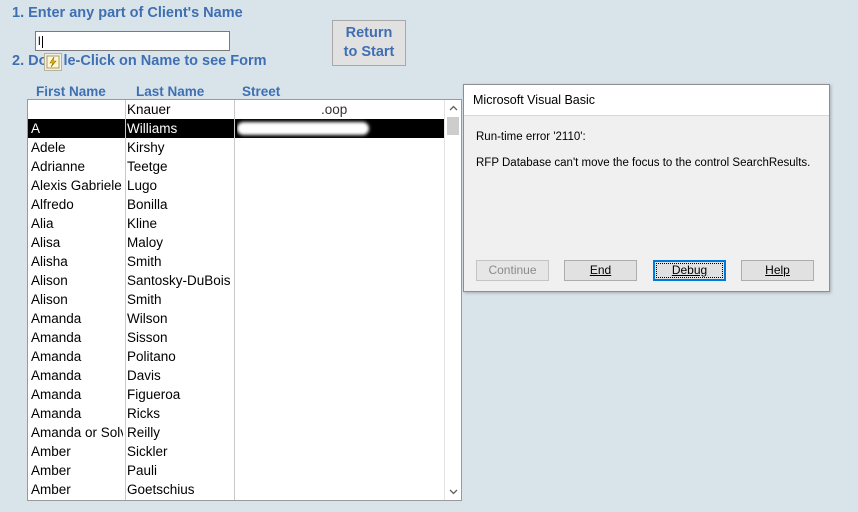 The image size is (858, 512). Describe the element at coordinates (142, 185) in the screenshot. I see `last-name-cell: Lugo` at that location.